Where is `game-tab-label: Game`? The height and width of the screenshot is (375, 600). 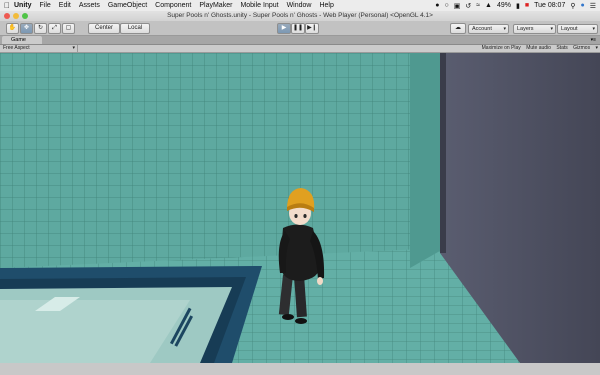
game-tab-label: Game is located at coordinates (18, 40).